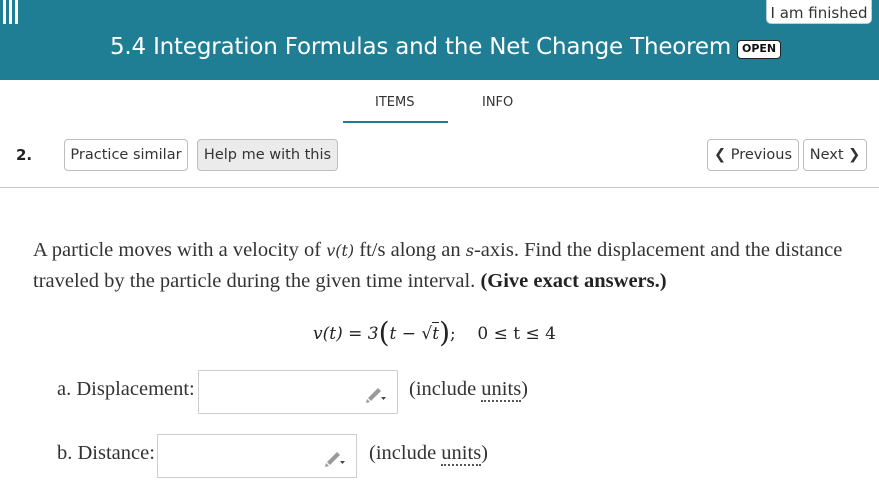 The image size is (879, 494). I want to click on chevron-right-icon: ❯, so click(854, 155).